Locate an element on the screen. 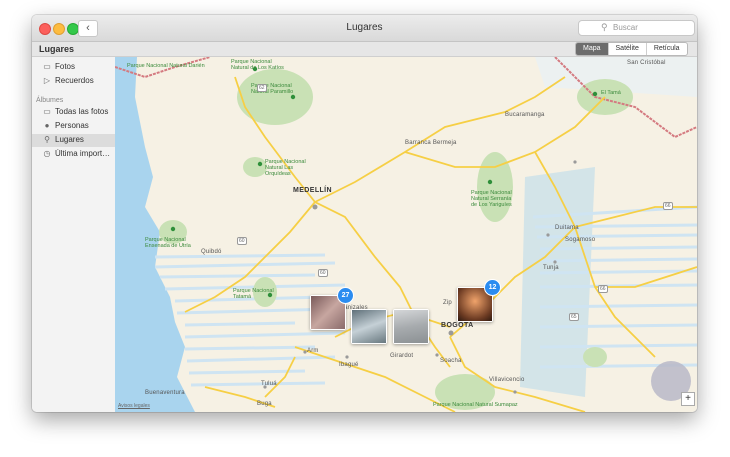 Image resolution: width=730 pixels, height=457 pixels. search-input is located at coordinates (650, 27).